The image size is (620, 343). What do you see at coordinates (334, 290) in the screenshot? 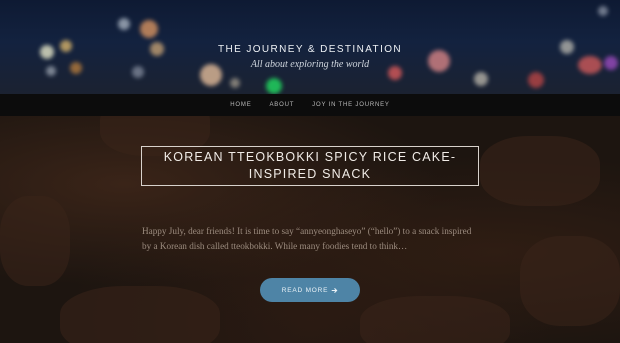
I see `arrow-right-icon` at bounding box center [334, 290].